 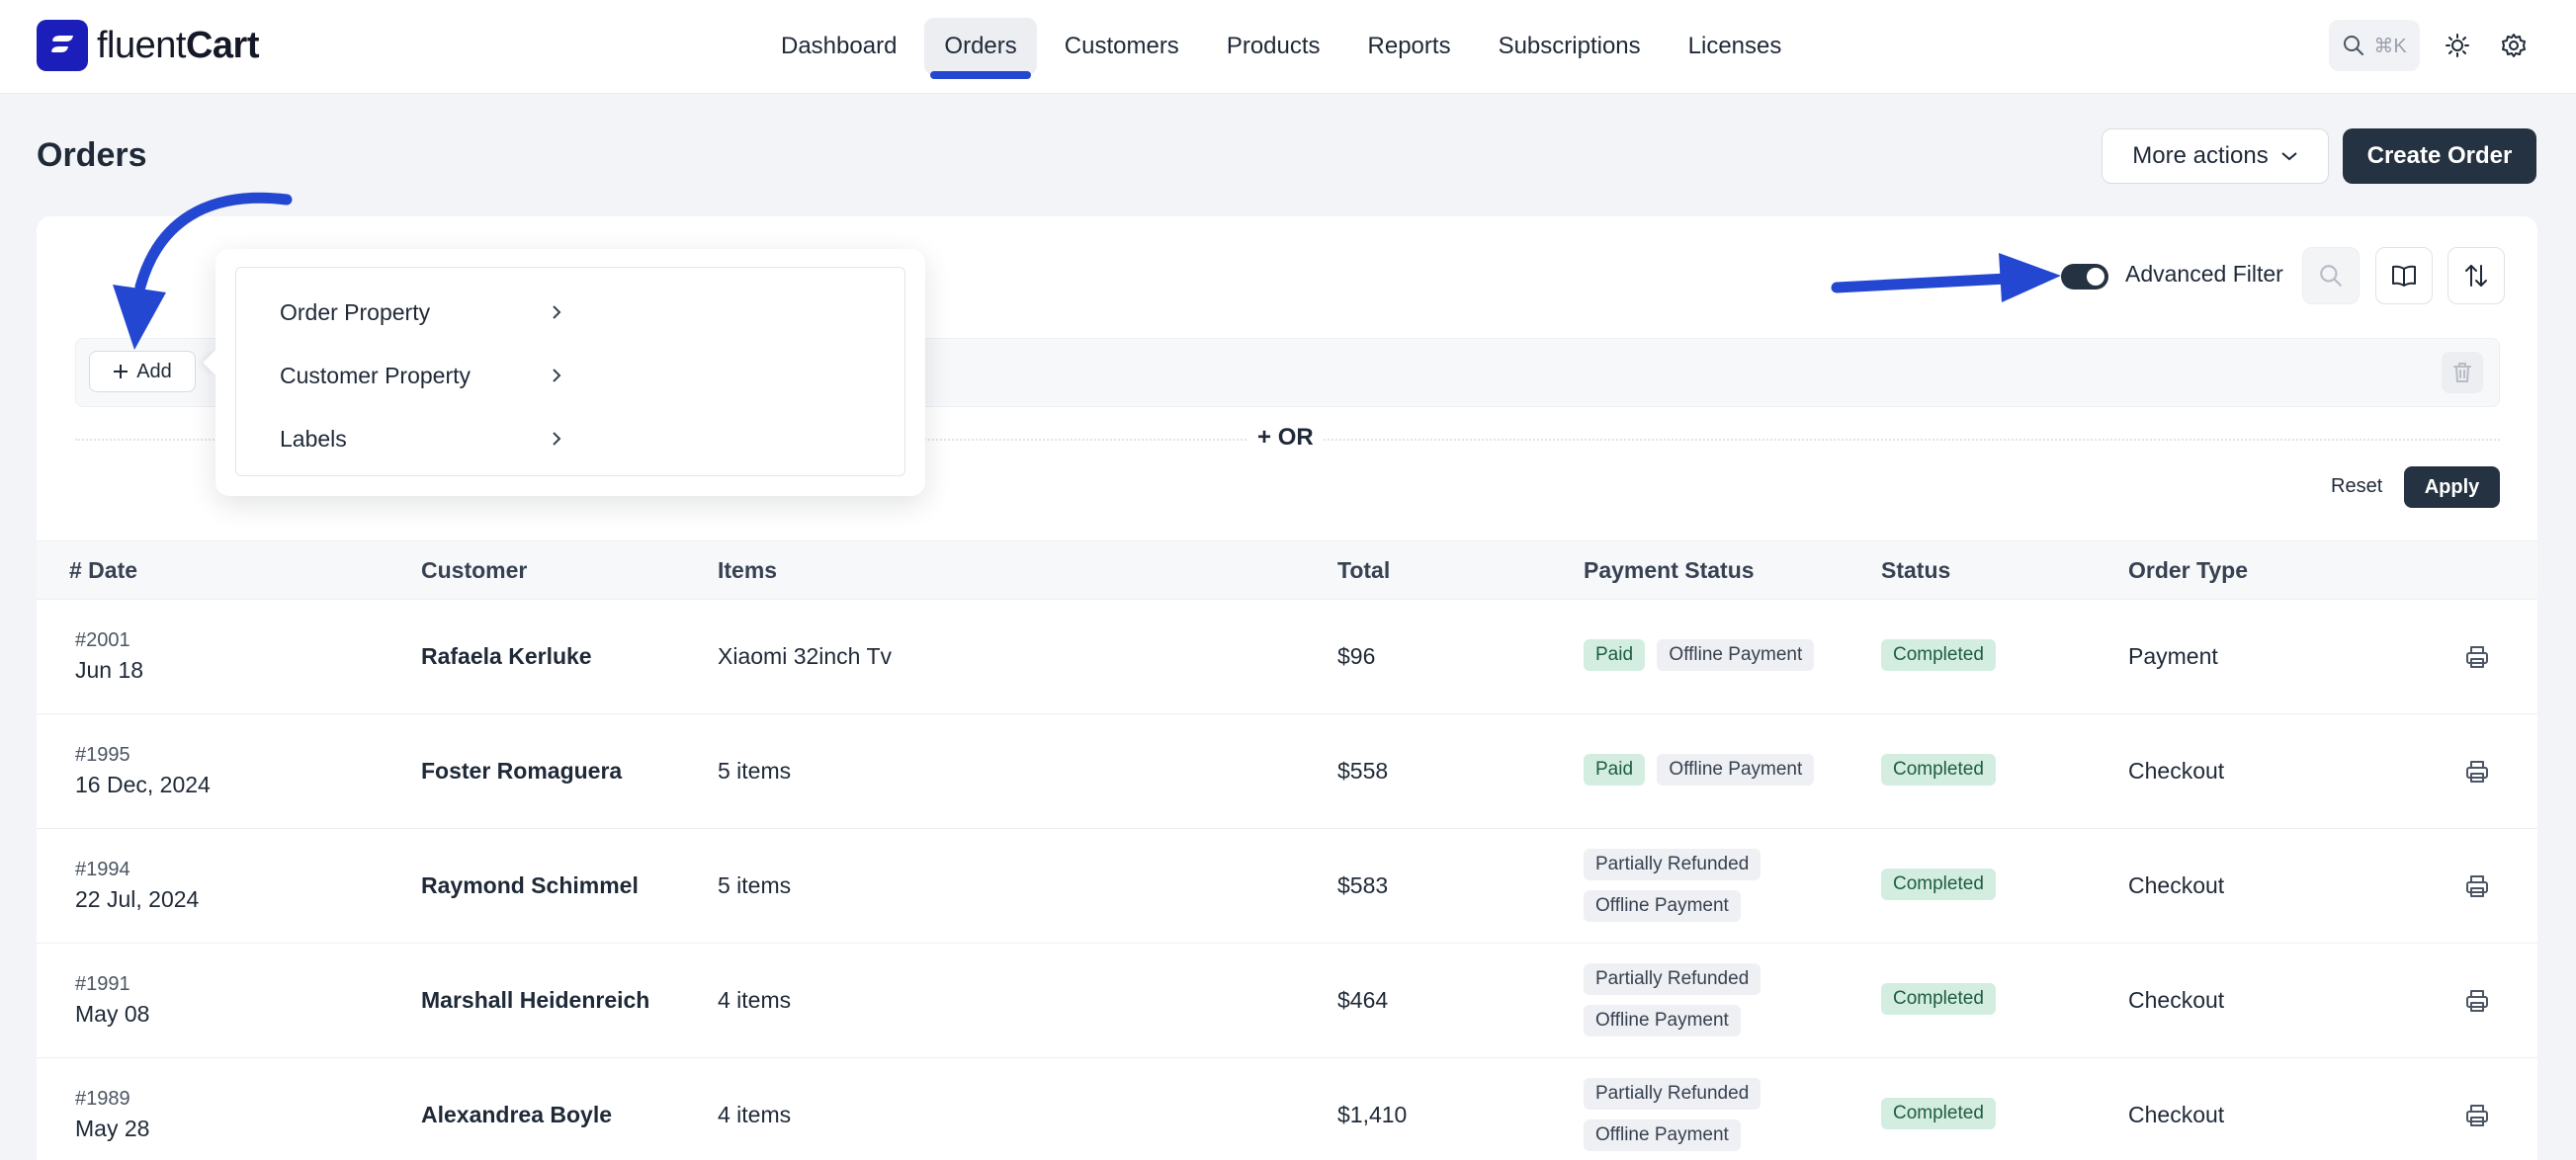 What do you see at coordinates (92, 155) in the screenshot?
I see `page-title: Orders` at bounding box center [92, 155].